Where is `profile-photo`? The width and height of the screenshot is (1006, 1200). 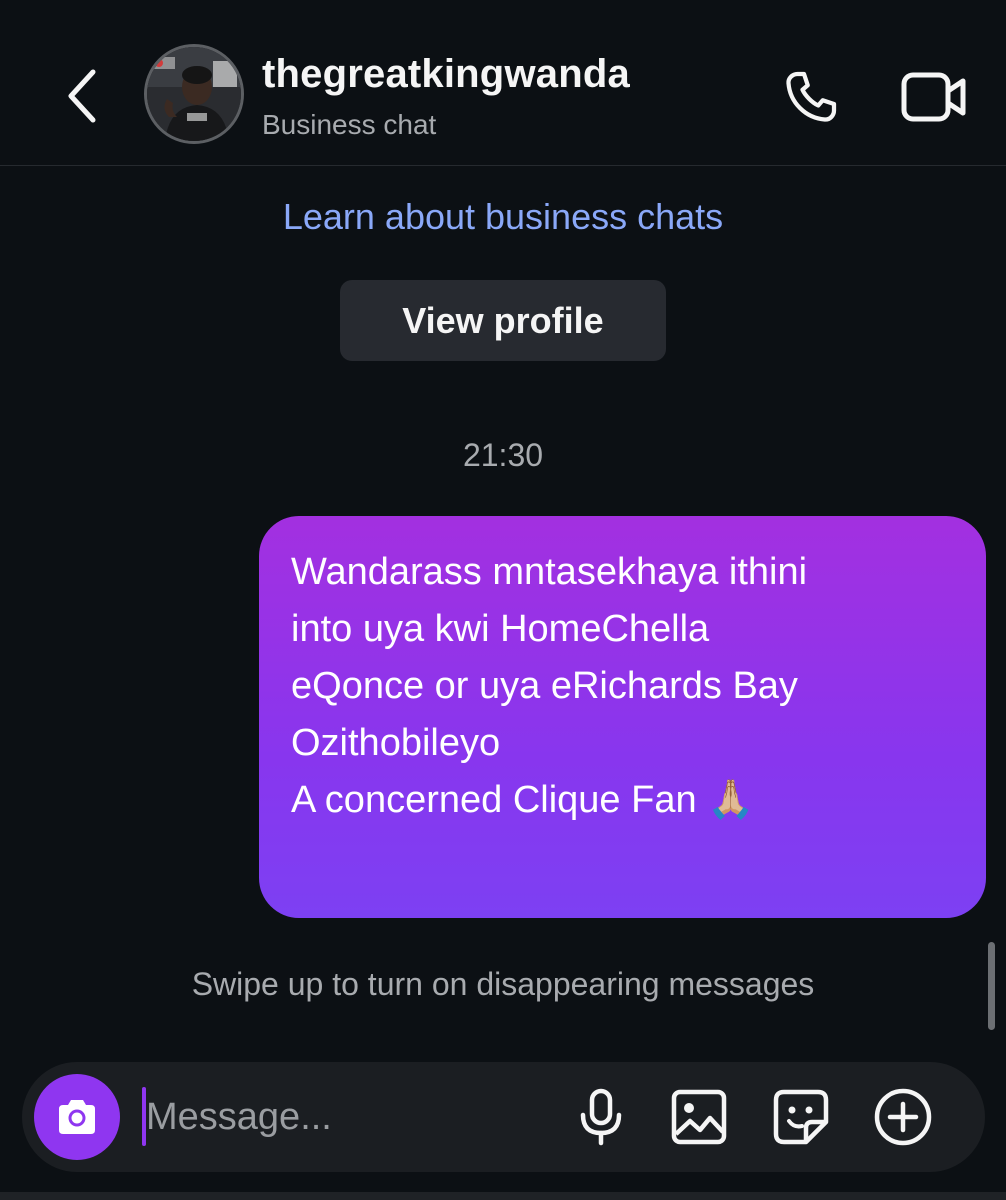
profile-photo is located at coordinates (194, 94).